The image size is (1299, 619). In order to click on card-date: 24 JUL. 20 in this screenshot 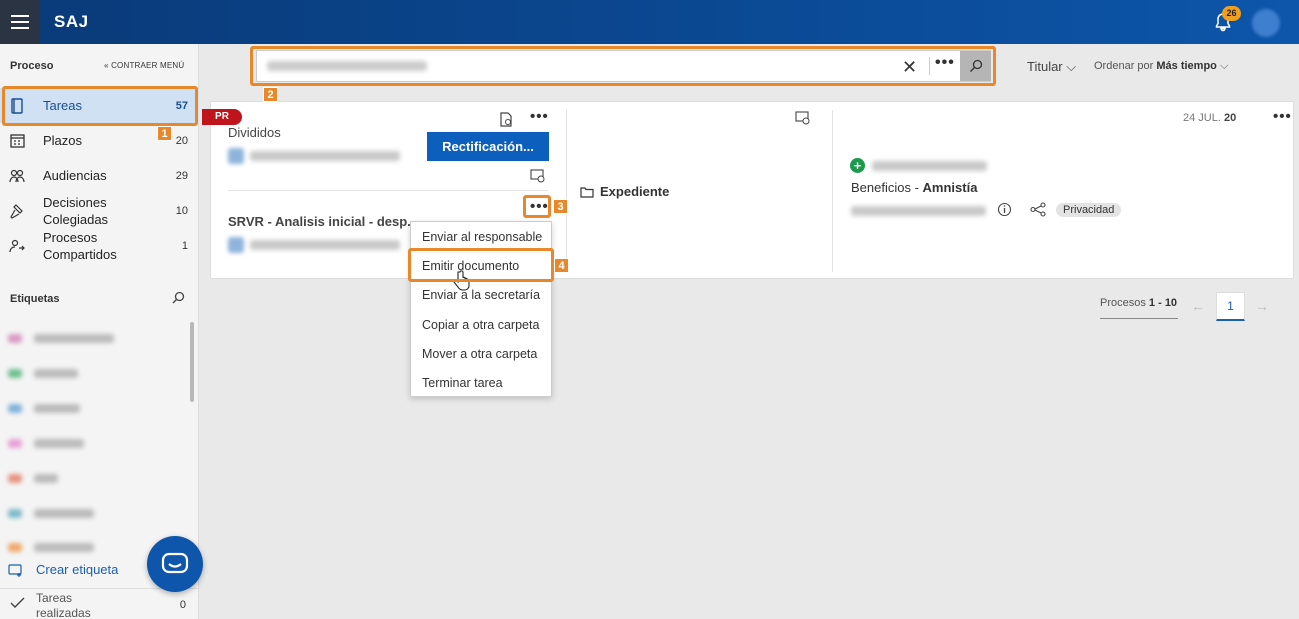, I will do `click(1209, 118)`.